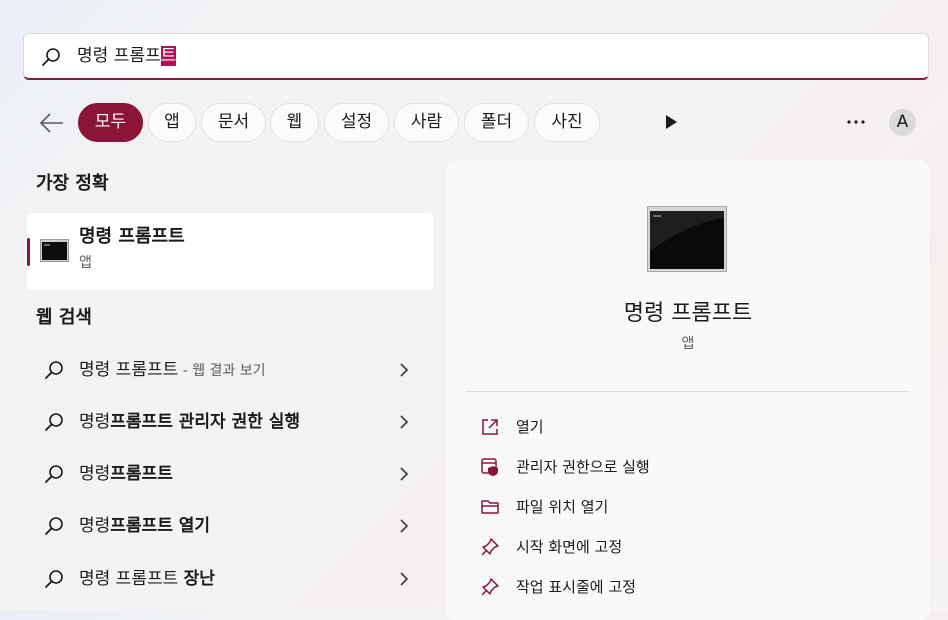 The height and width of the screenshot is (620, 948). I want to click on web-search-item: 명령 프롬프트 - 웹 결과 보기, so click(230, 370).